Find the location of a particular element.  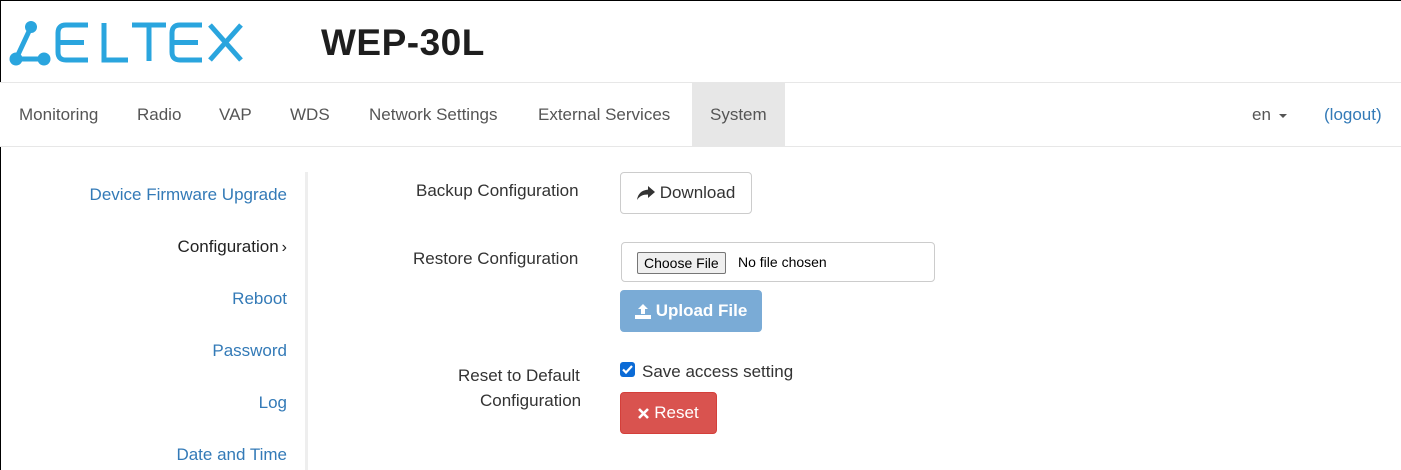

download-button: Download is located at coordinates (686, 193).